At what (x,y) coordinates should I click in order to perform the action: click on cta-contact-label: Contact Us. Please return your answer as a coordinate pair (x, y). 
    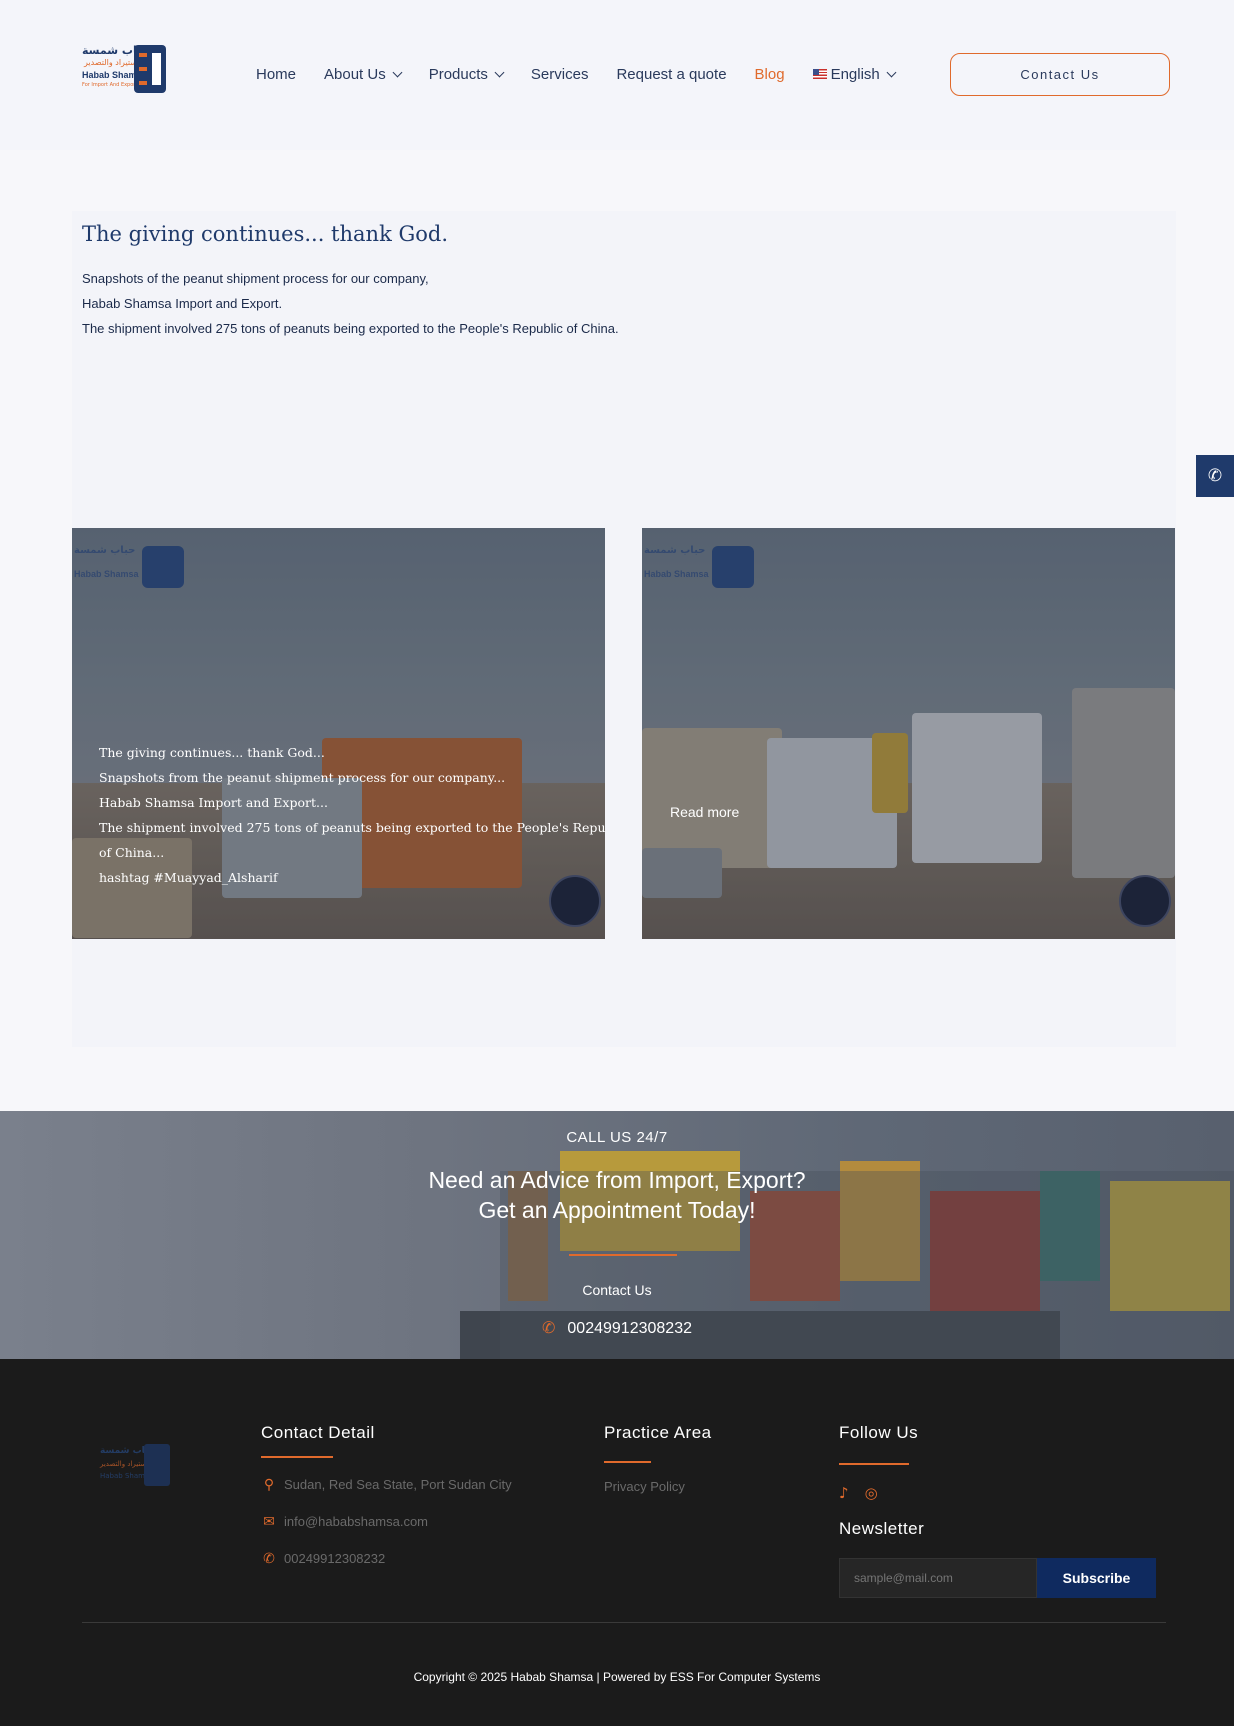
    Looking at the image, I should click on (617, 1290).